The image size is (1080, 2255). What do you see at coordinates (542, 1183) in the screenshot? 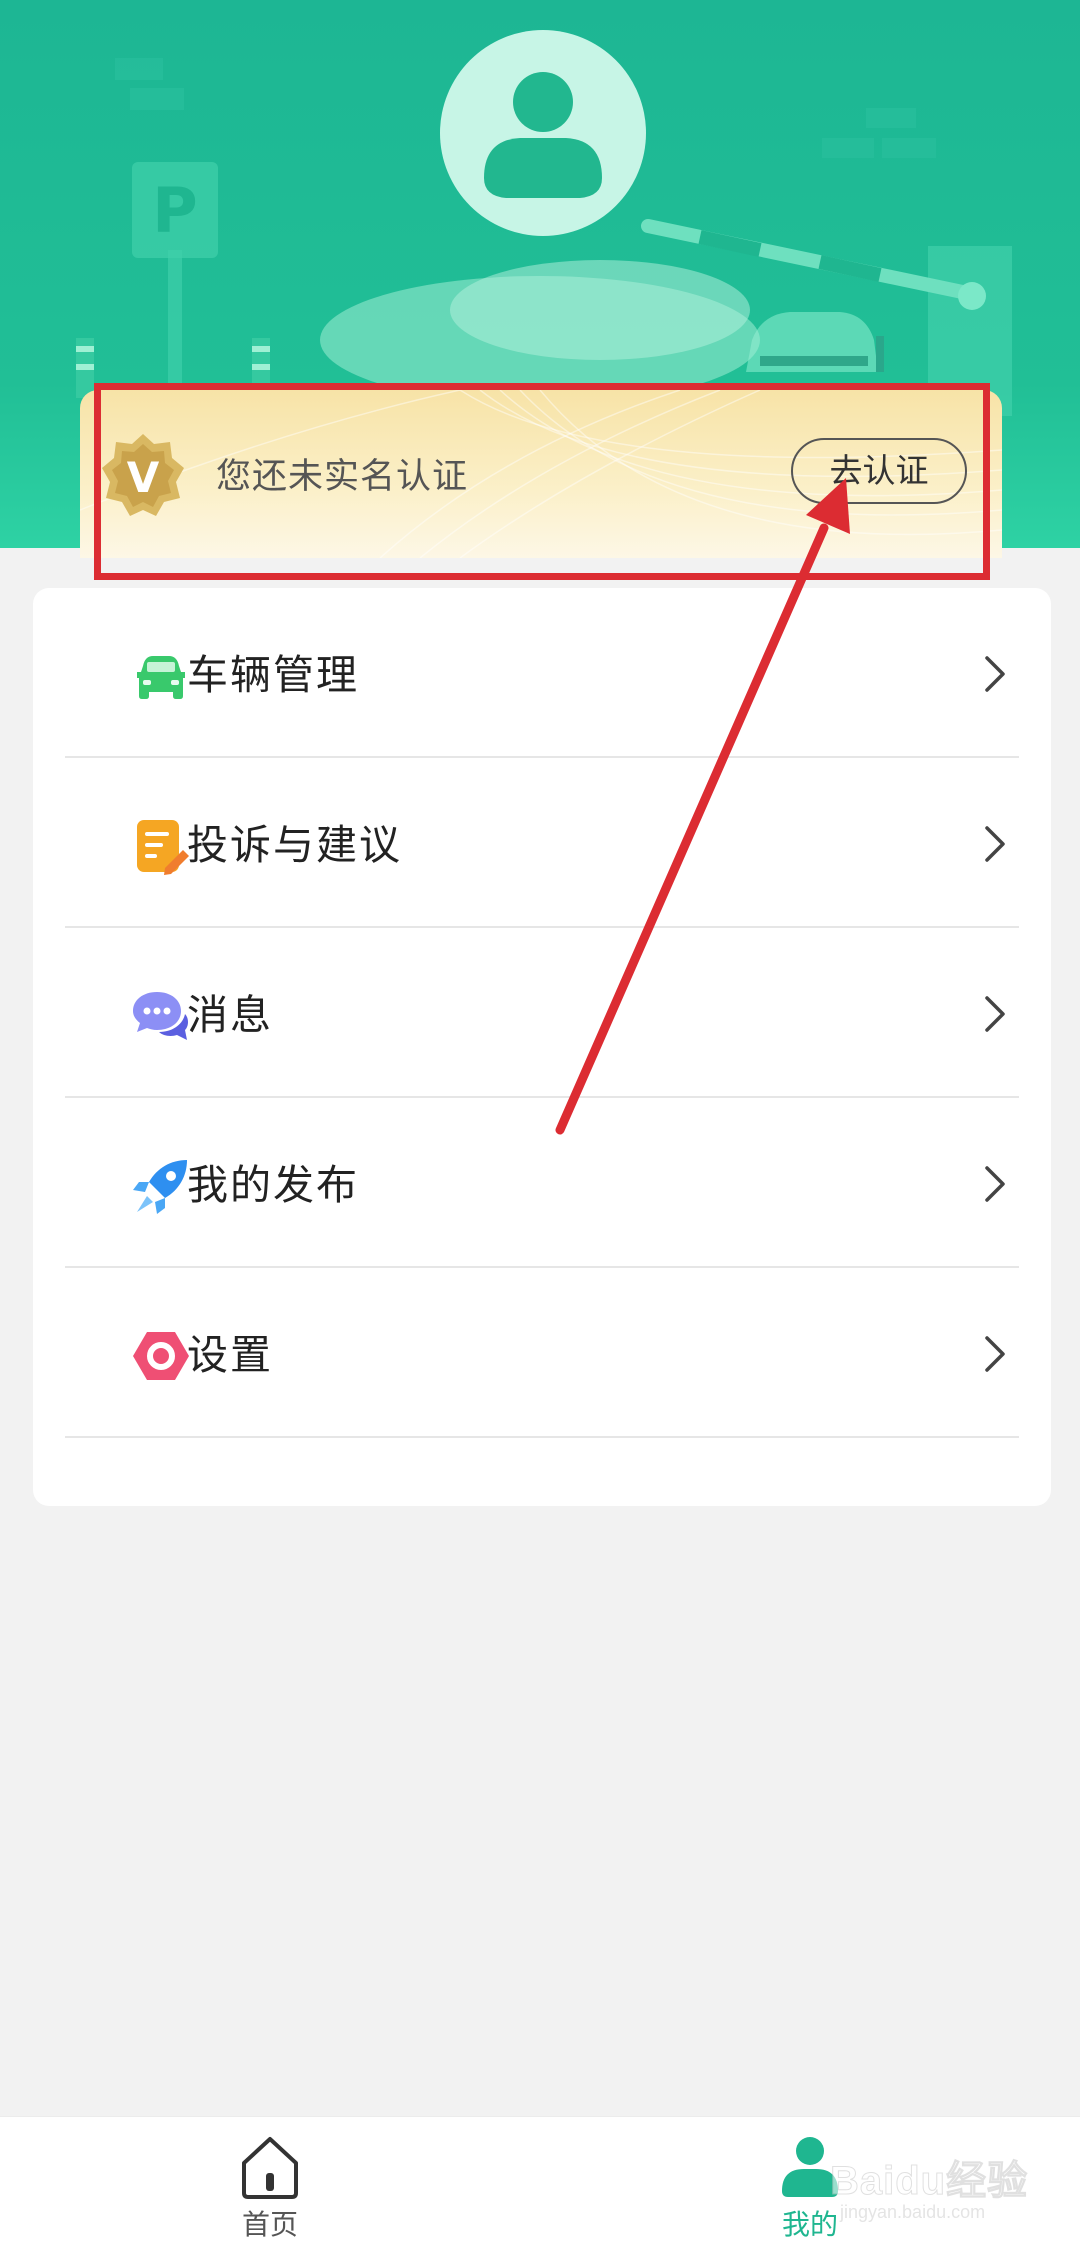
I see `menu-item-my-posts: 我的发布` at bounding box center [542, 1183].